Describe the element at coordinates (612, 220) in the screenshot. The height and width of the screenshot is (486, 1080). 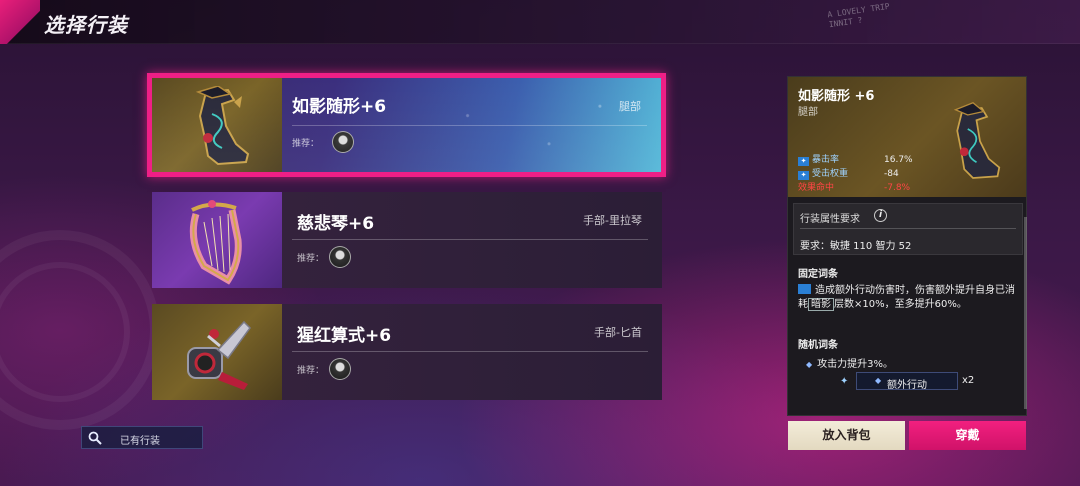
I see `item-slot: 手部-里拉琴` at that location.